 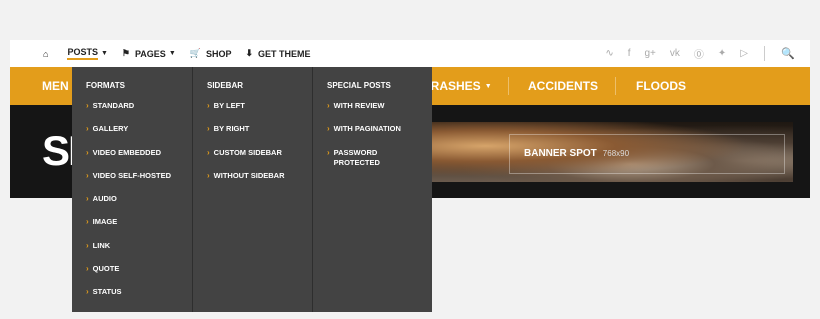 I want to click on menu-item: › Image, so click(x=128, y=228).